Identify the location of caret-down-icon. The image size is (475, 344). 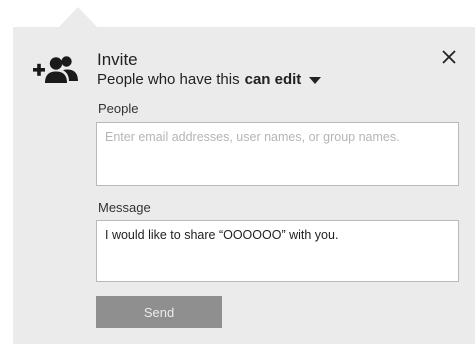
(315, 80).